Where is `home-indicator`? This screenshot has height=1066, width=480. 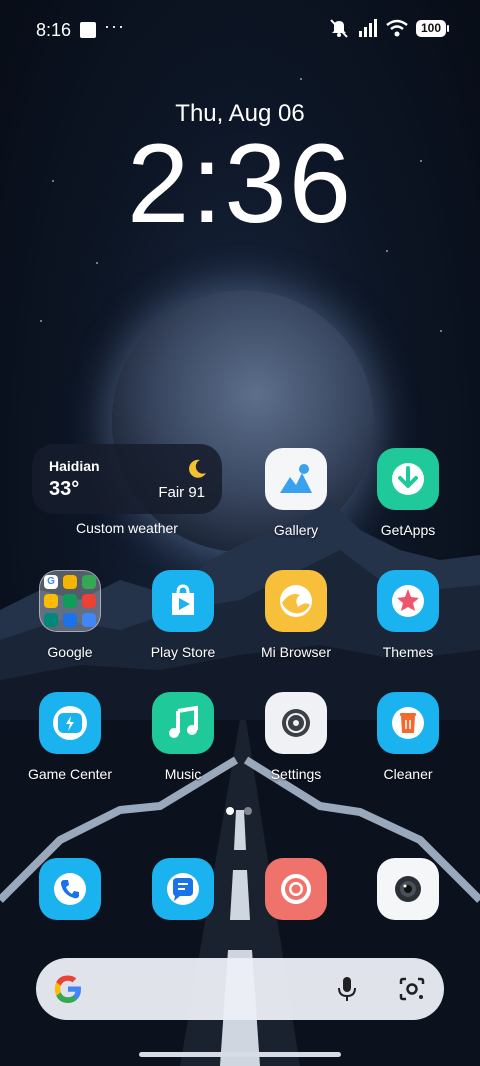
home-indicator is located at coordinates (240, 1054).